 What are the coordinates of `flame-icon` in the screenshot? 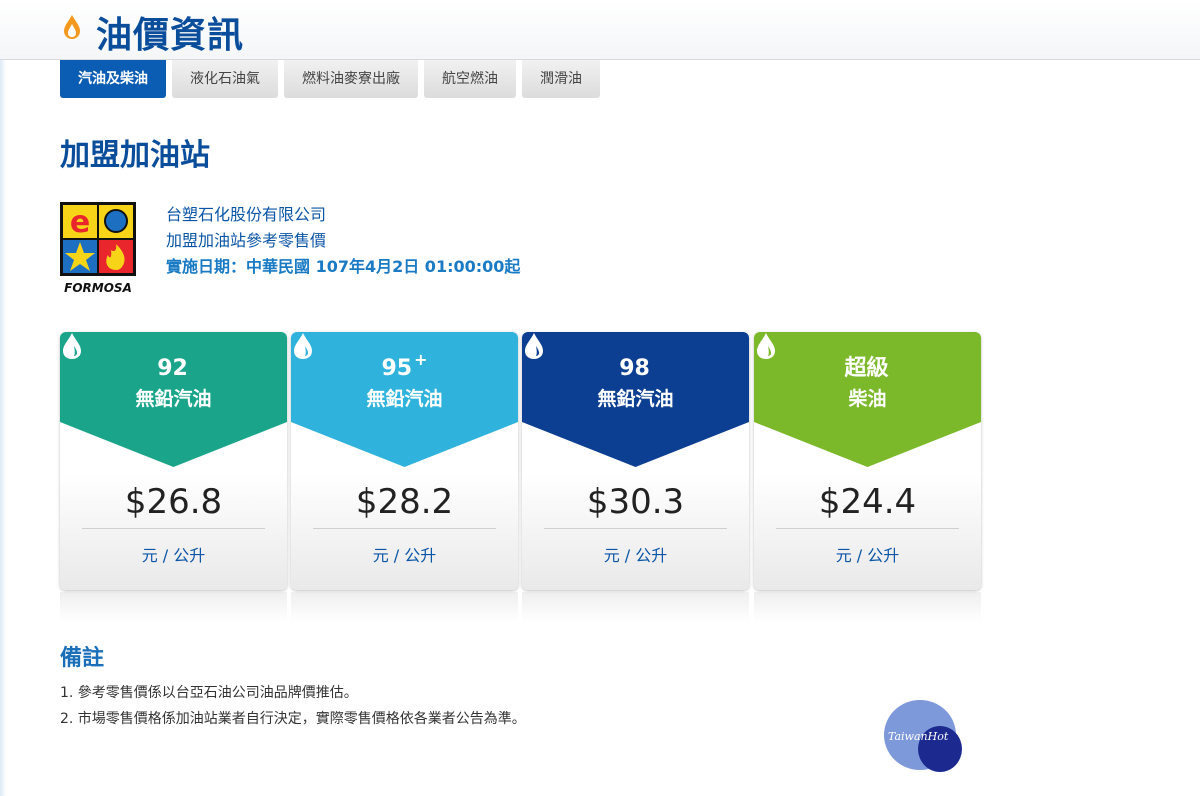 It's located at (72, 27).